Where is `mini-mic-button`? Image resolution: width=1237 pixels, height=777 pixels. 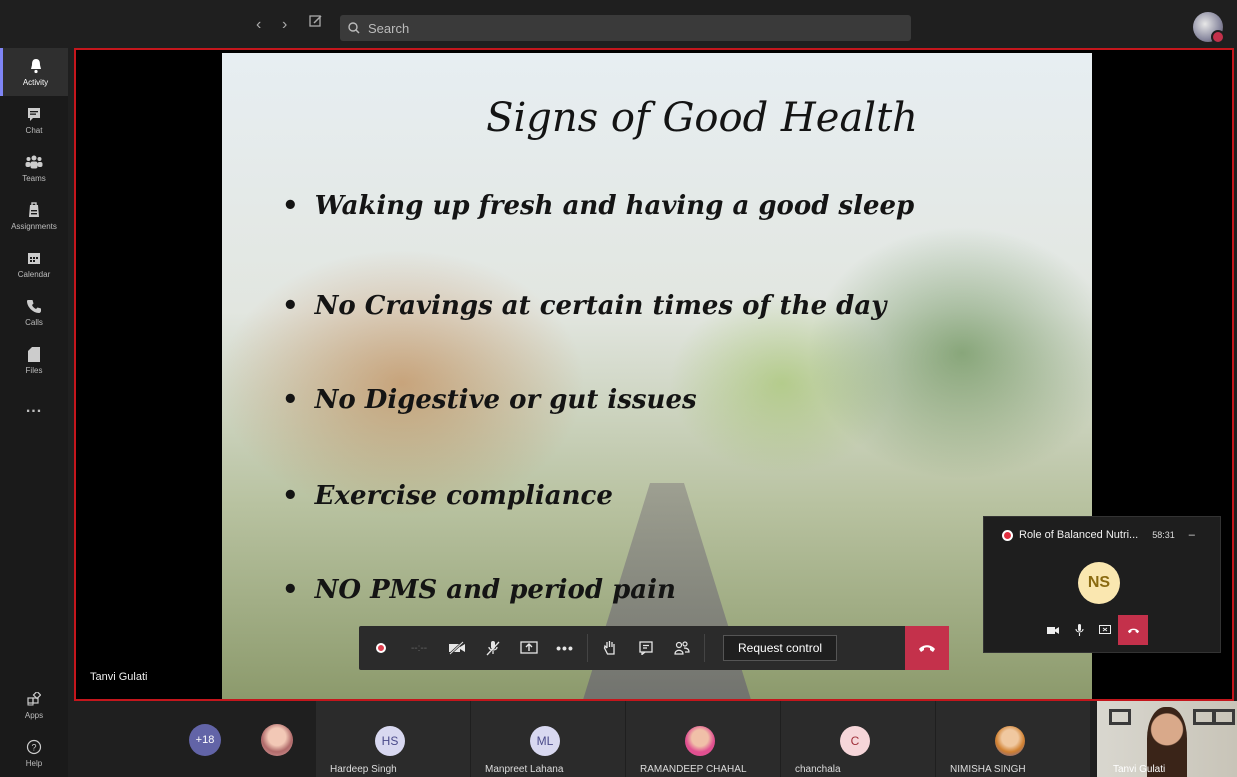 mini-mic-button is located at coordinates (1079, 630).